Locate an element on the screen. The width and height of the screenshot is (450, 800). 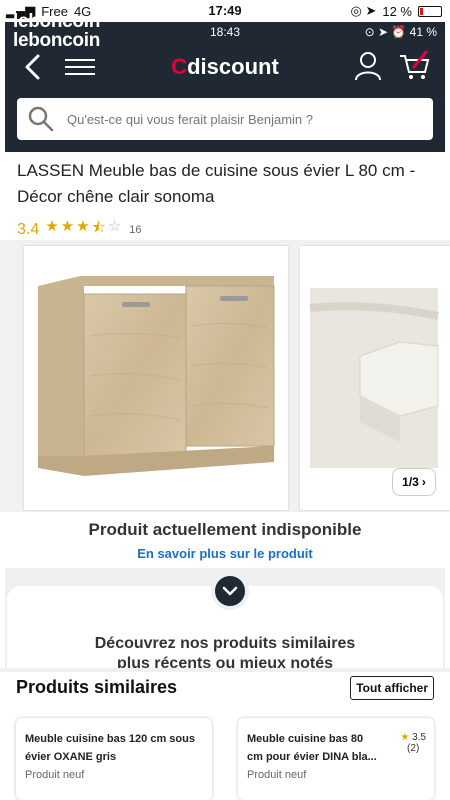
search-icon is located at coordinates (41, 119).